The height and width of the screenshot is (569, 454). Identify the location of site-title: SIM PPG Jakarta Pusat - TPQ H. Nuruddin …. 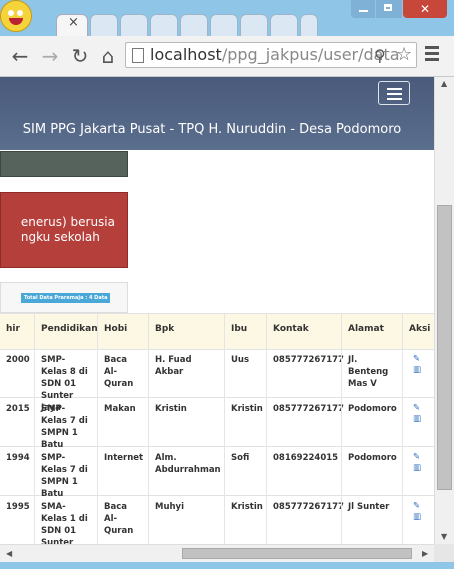
(212, 129).